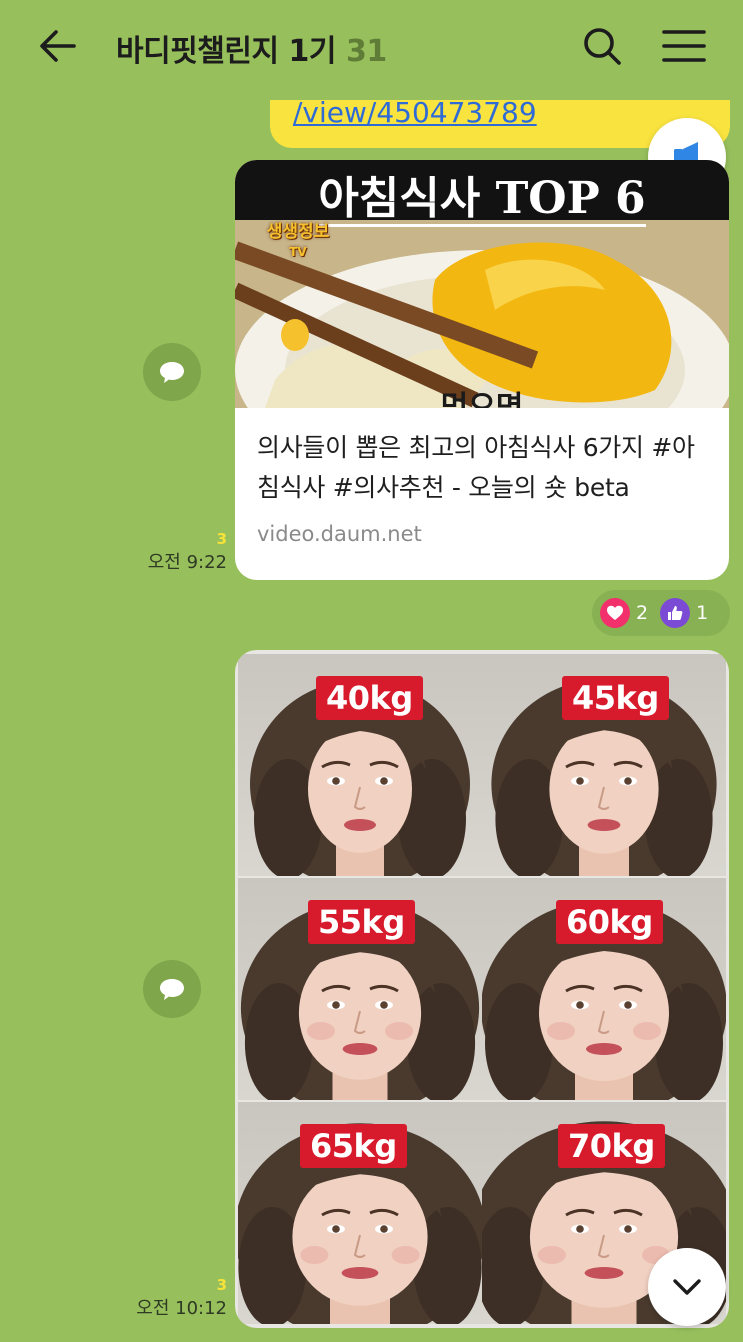  Describe the element at coordinates (604, 989) in the screenshot. I see `photo-tile: 60kg` at that location.